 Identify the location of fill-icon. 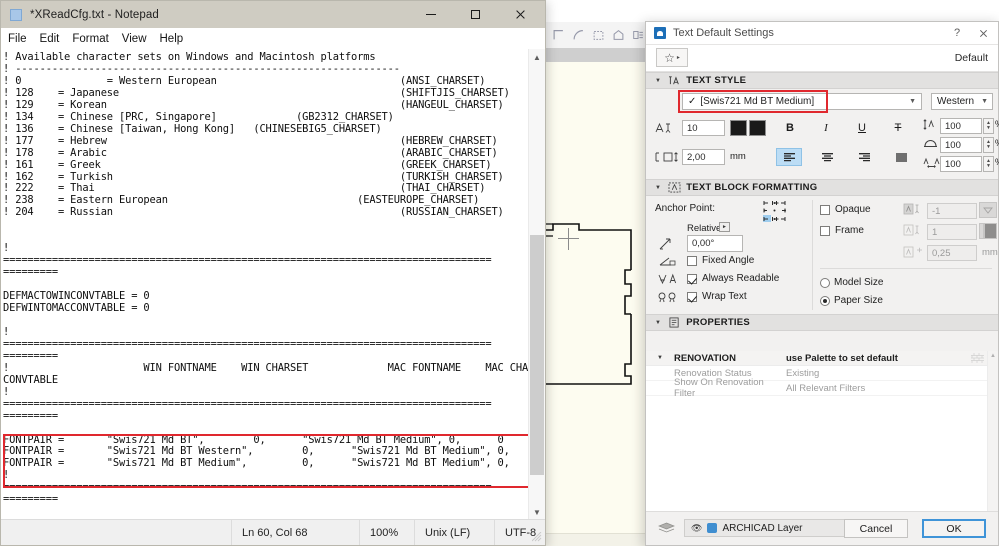
(598, 35).